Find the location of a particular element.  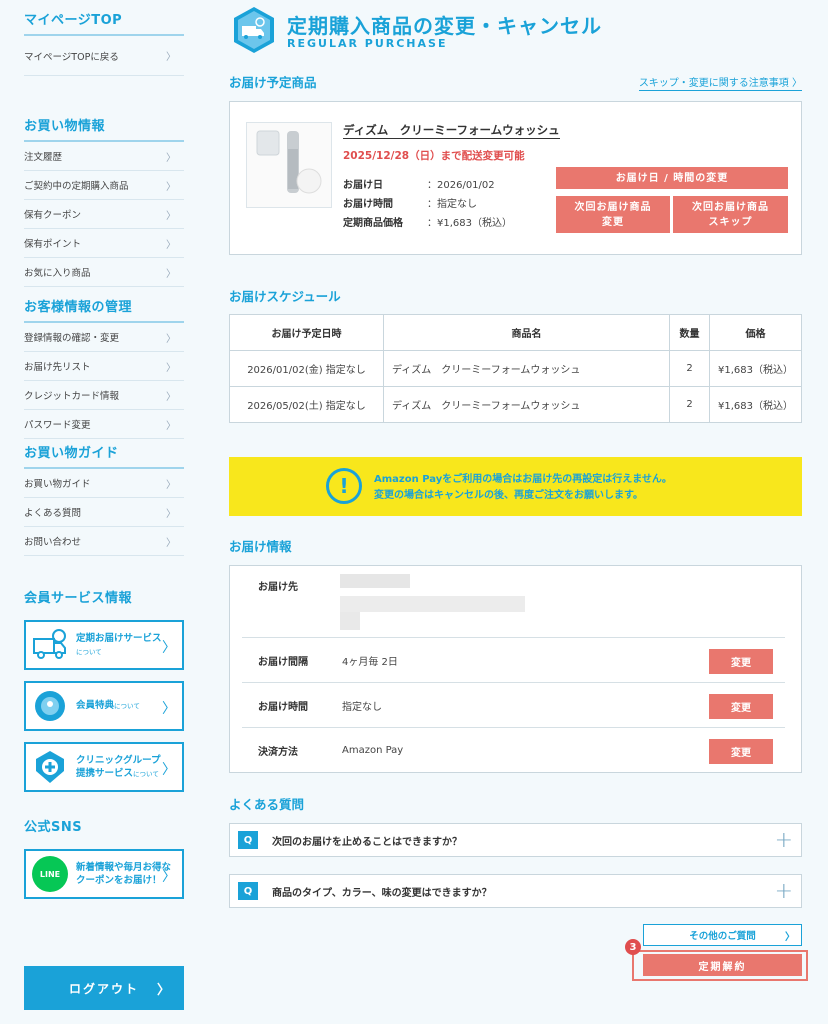

logout-button: ログアウト 〉 is located at coordinates (104, 988).